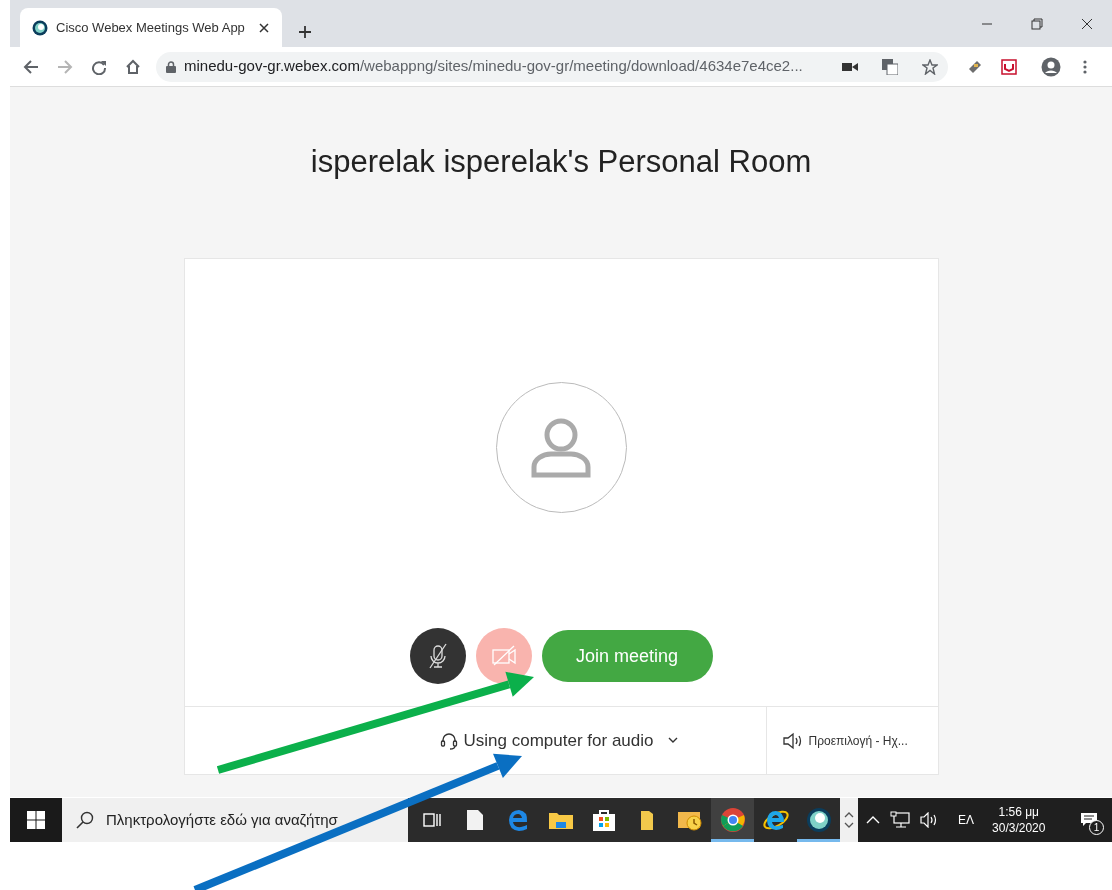  Describe the element at coordinates (1051, 66) in the screenshot. I see `profile-icon` at that location.